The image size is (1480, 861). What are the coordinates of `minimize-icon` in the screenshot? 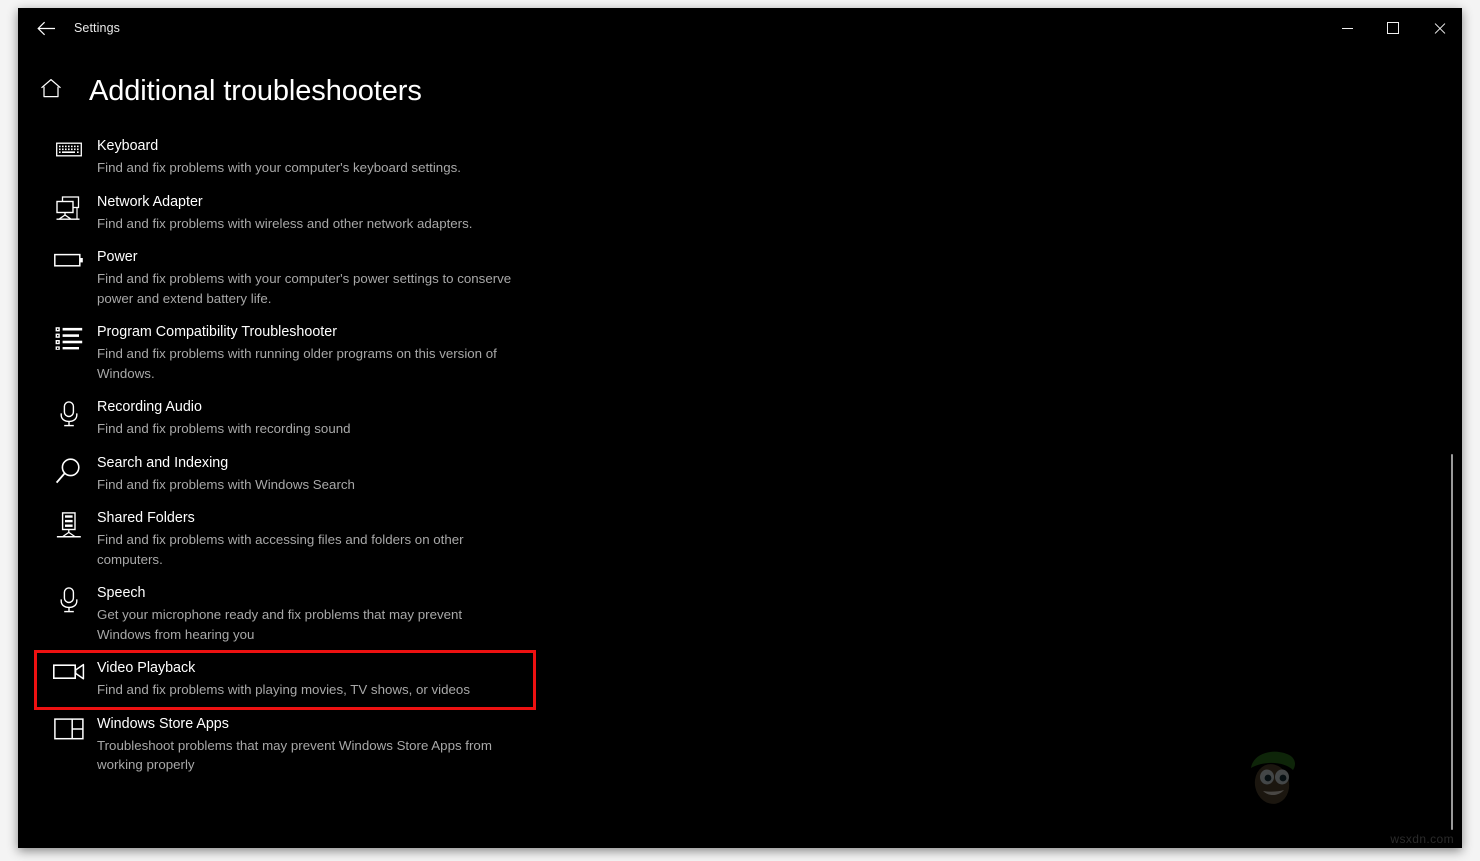 It's located at (1347, 28).